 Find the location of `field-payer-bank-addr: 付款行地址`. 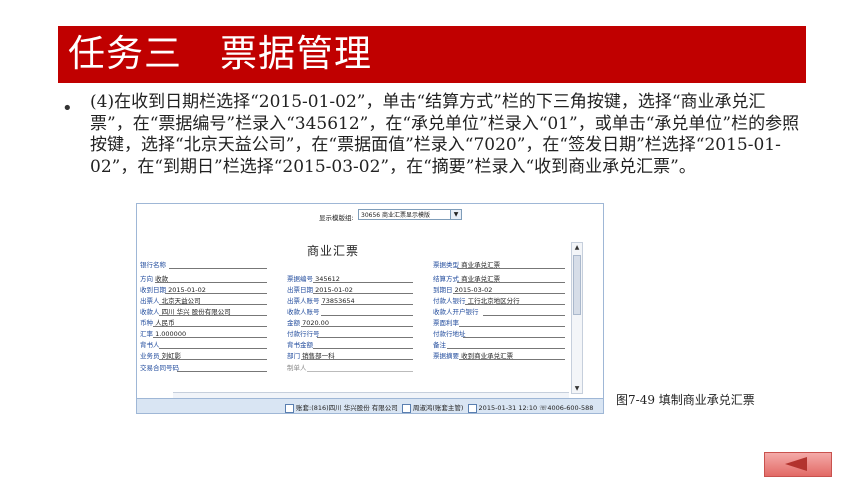

field-payer-bank-addr: 付款行地址 is located at coordinates (449, 334).